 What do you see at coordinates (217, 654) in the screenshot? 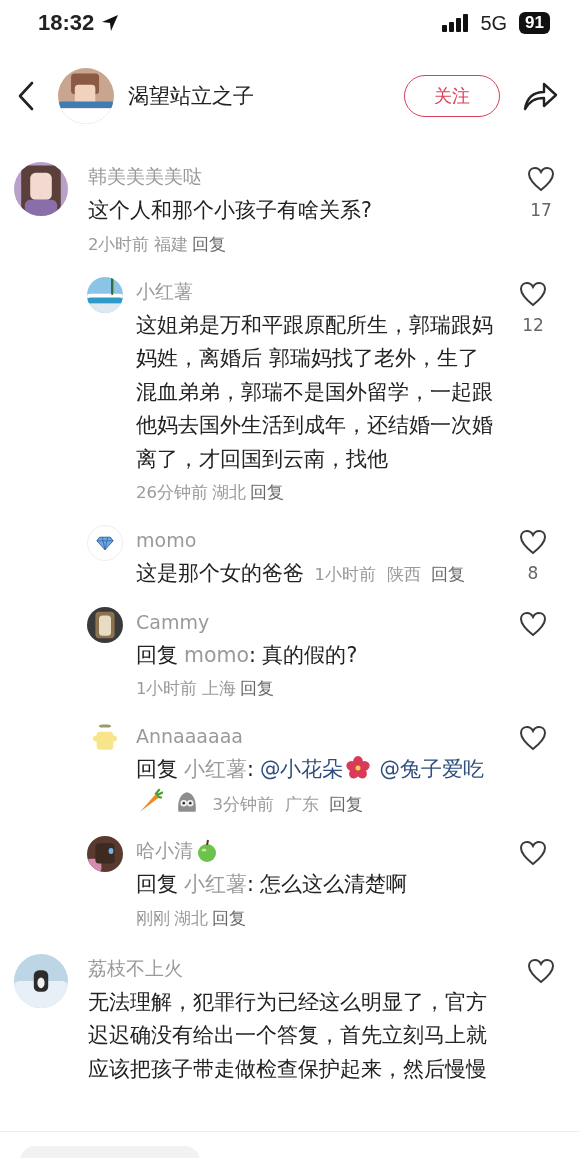
I see `replied-user-link: momo` at bounding box center [217, 654].